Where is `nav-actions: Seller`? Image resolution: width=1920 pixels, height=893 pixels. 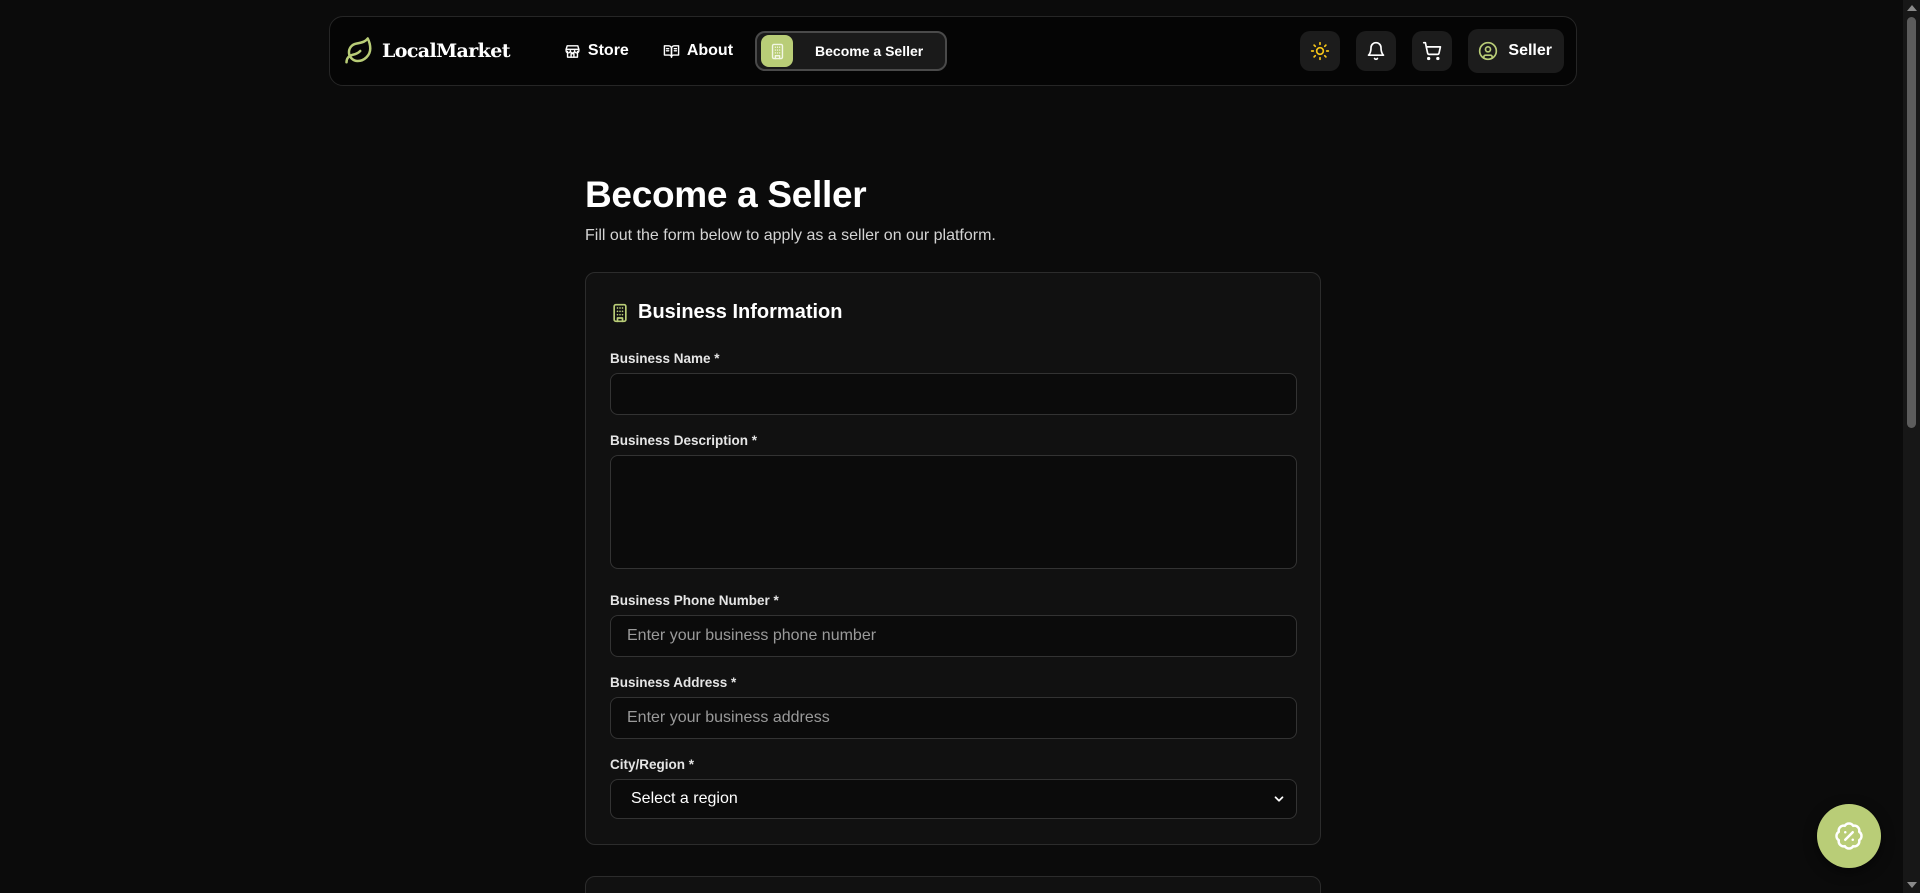 nav-actions: Seller is located at coordinates (1432, 51).